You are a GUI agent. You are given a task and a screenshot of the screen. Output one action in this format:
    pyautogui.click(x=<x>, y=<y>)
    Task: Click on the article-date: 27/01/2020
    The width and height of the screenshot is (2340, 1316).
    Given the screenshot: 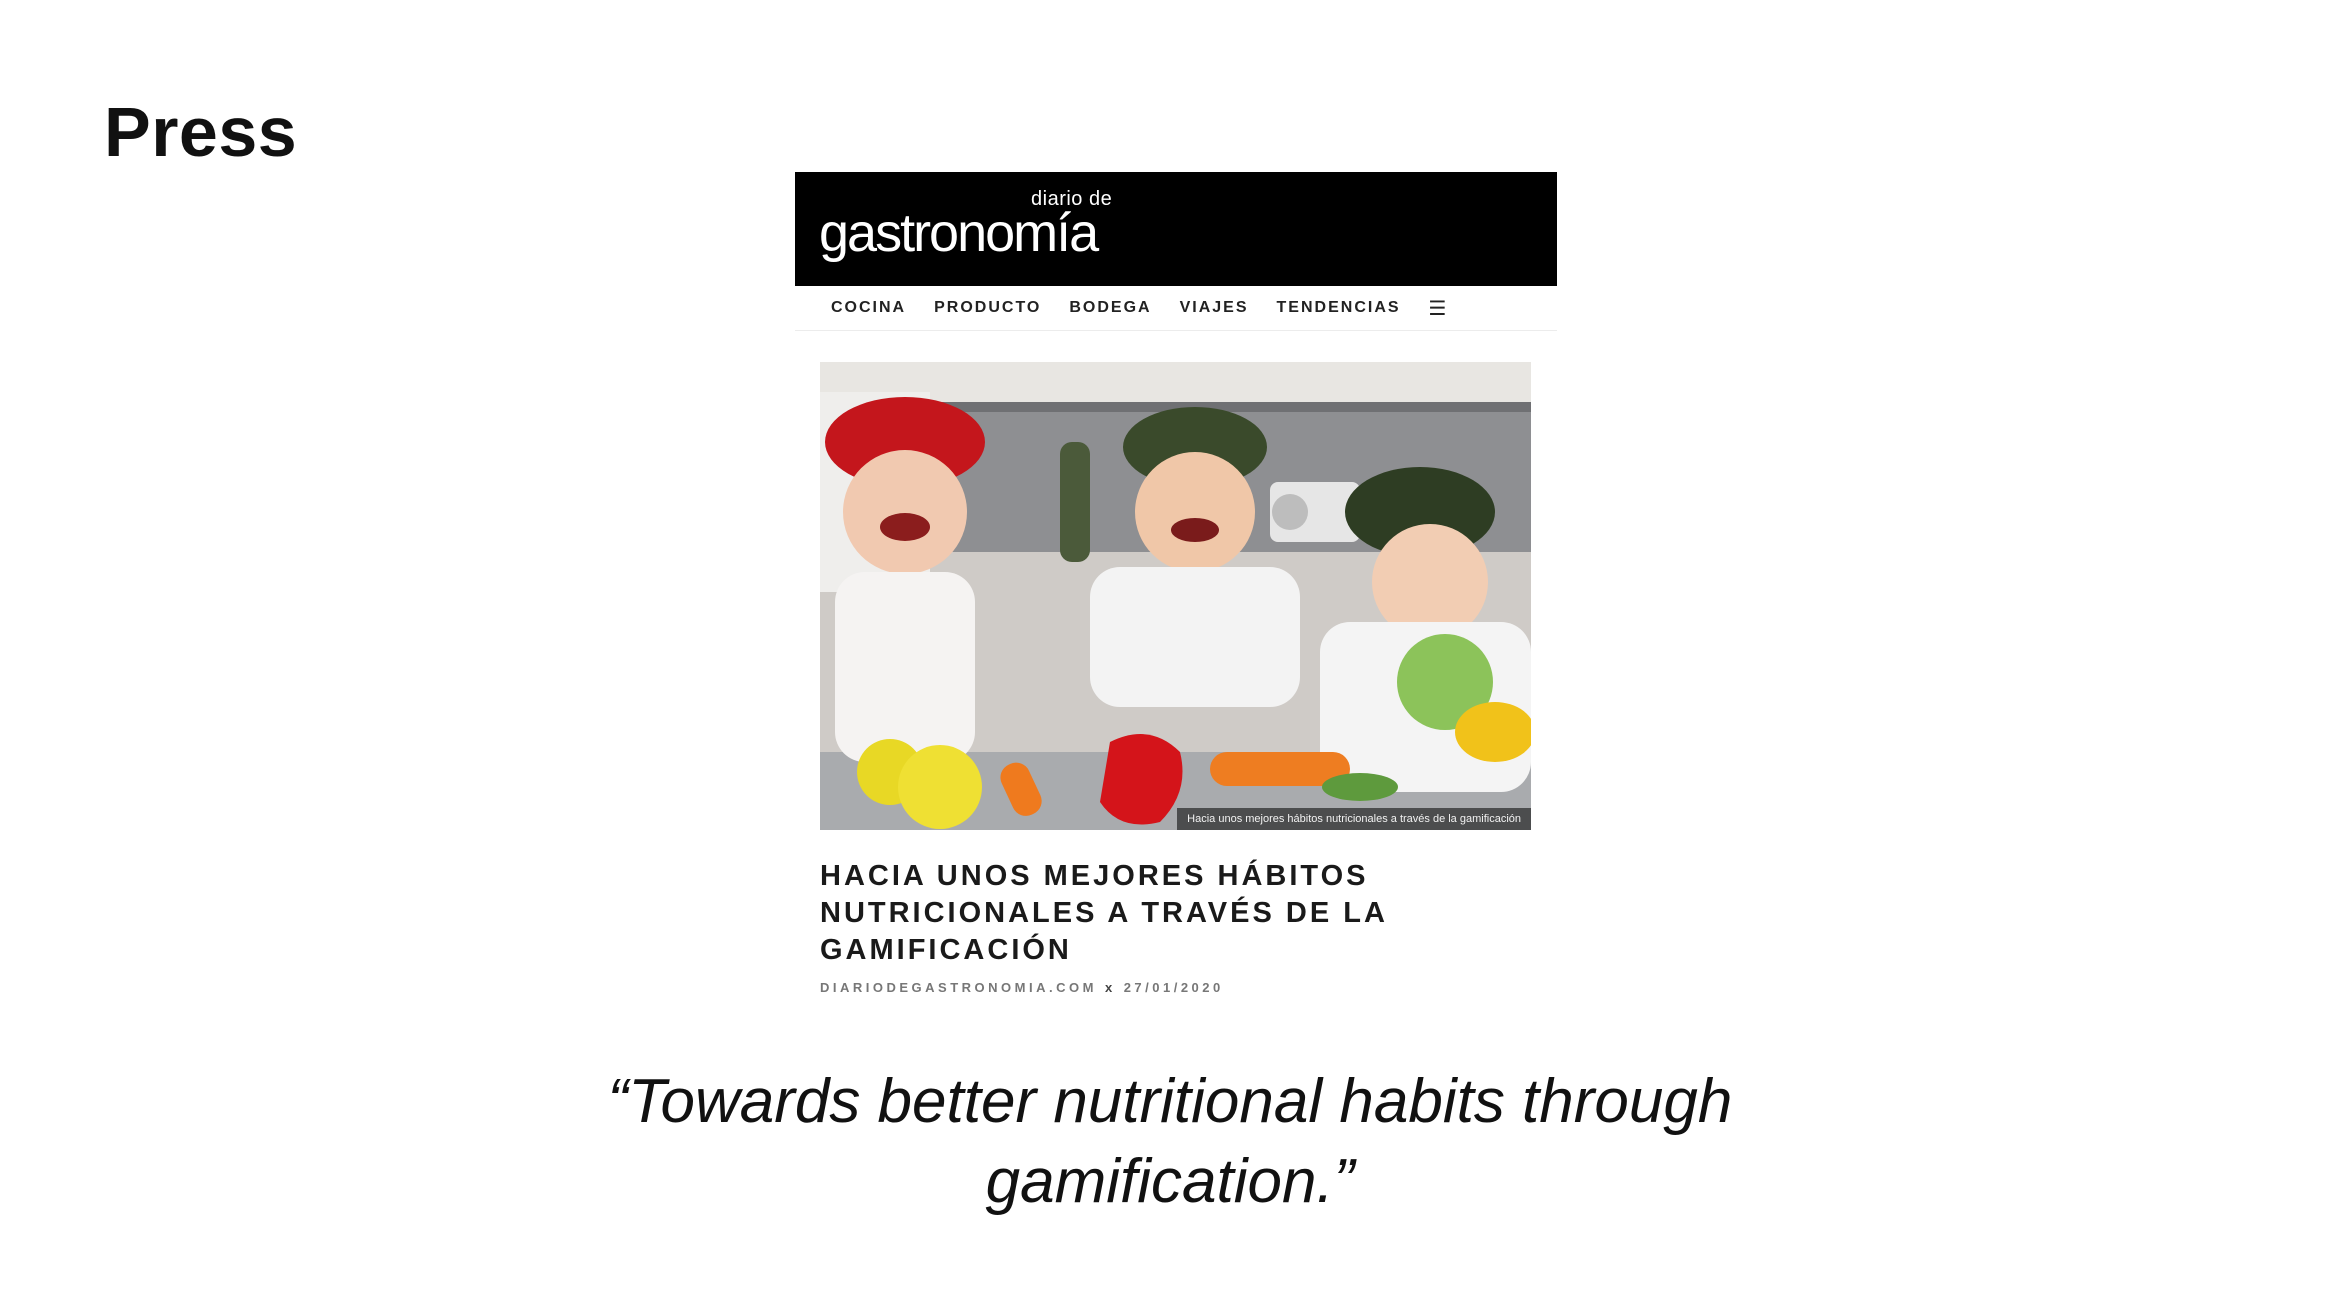 What is the action you would take?
    pyautogui.click(x=1173, y=987)
    